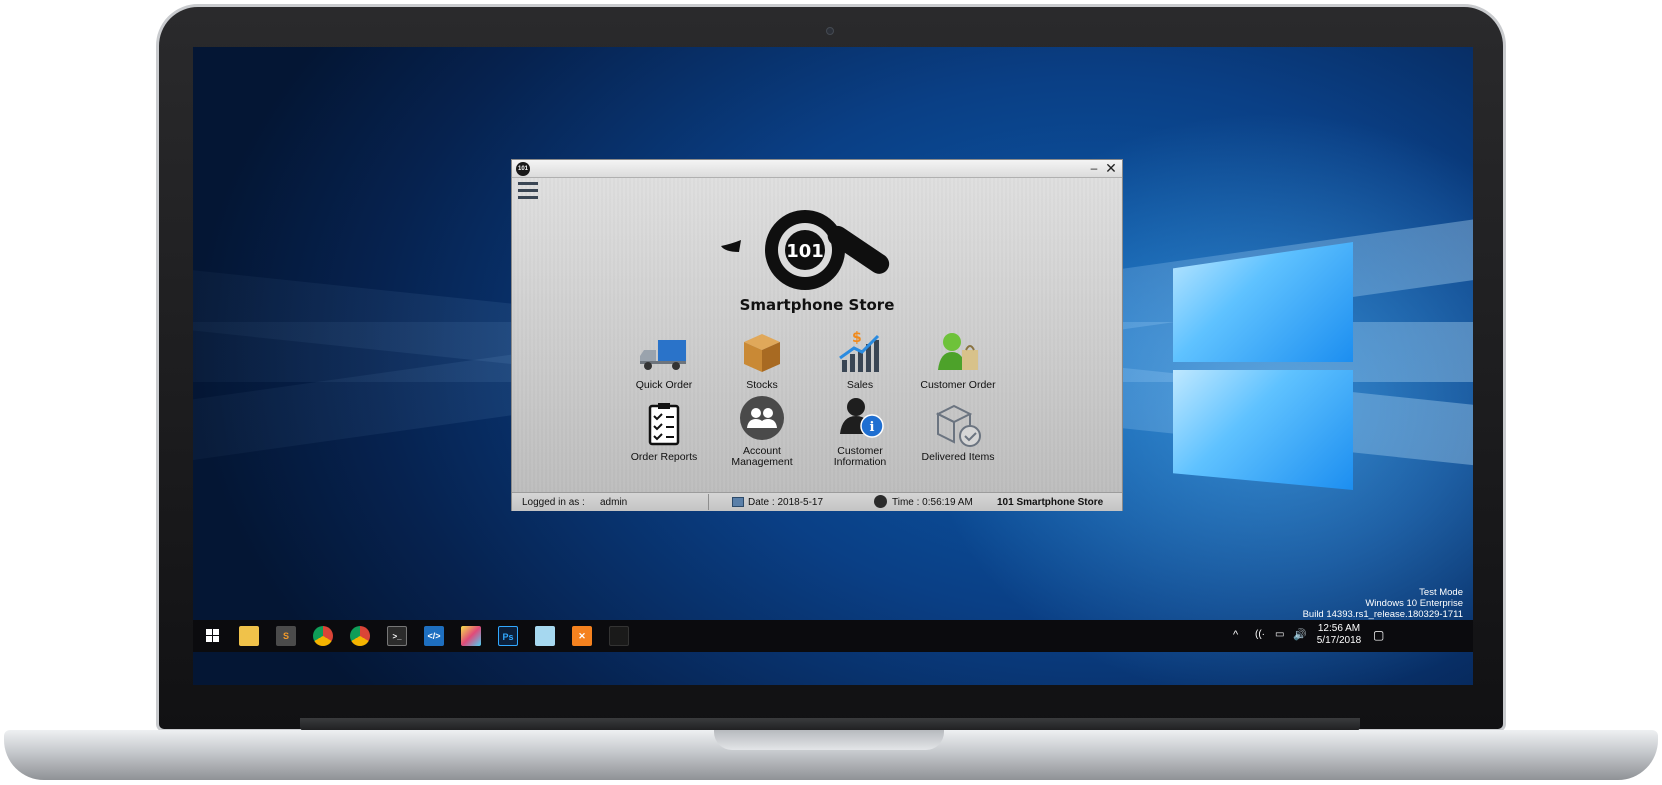  Describe the element at coordinates (860, 456) in the screenshot. I see `tile-label: Customer Information` at that location.